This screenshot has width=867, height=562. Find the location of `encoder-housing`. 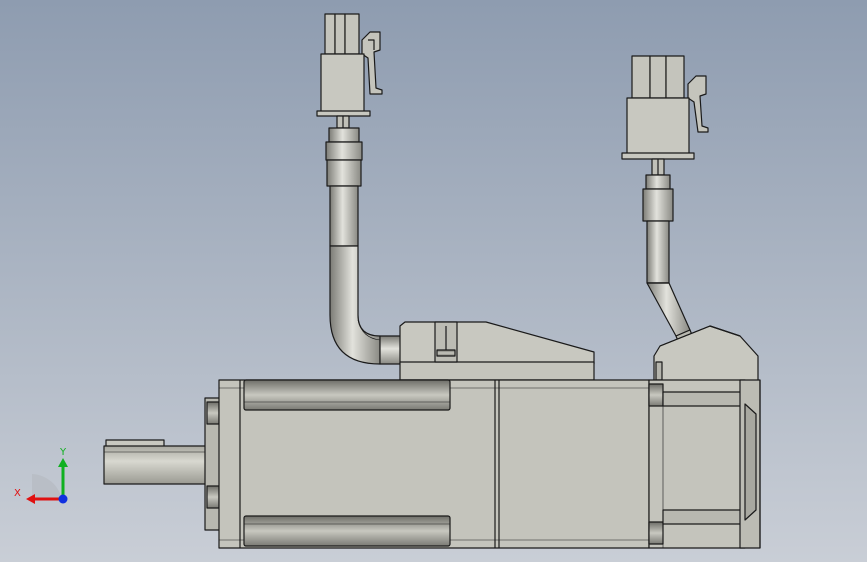

encoder-housing is located at coordinates (704, 464).